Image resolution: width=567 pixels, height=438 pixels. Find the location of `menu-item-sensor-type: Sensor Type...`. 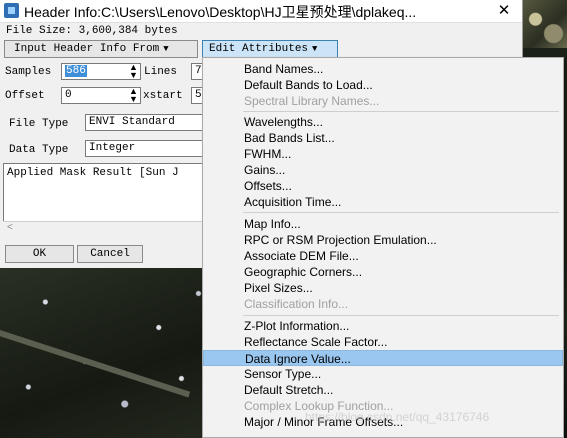

menu-item-sensor-type: Sensor Type... is located at coordinates (383, 374).